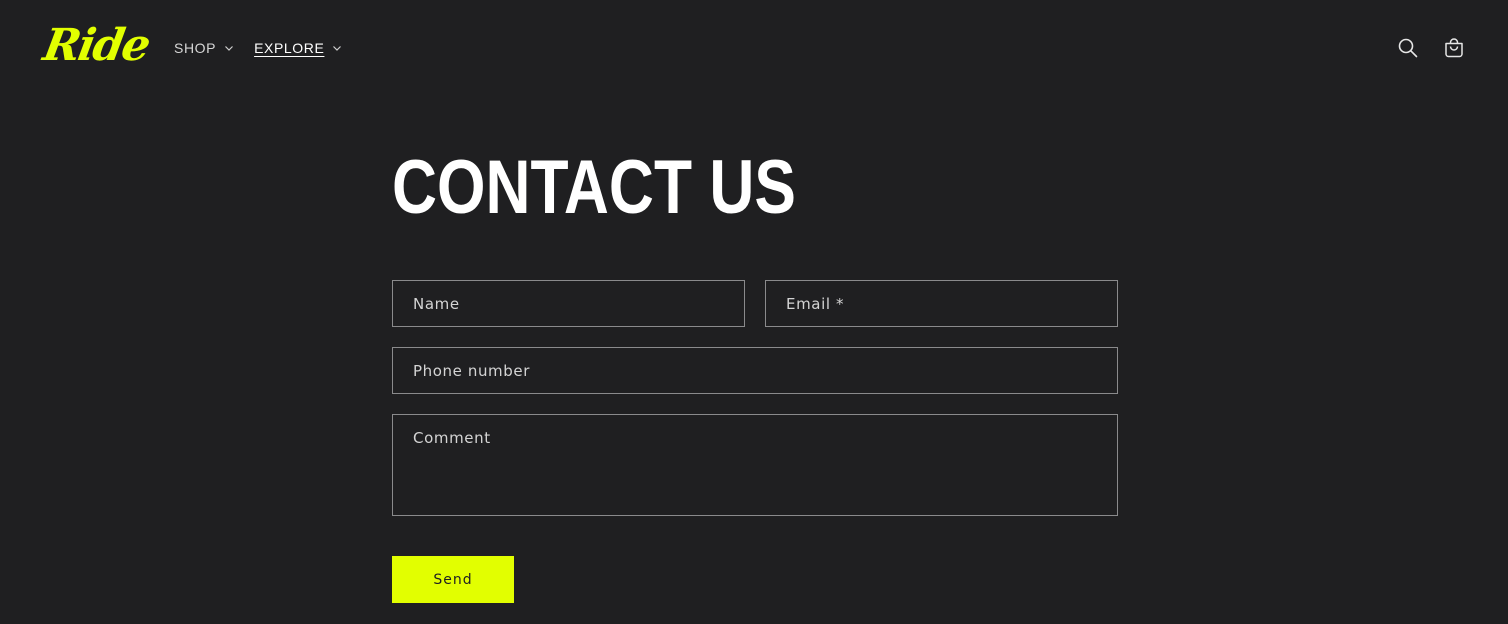 This screenshot has height=624, width=1508. What do you see at coordinates (1431, 48) in the screenshot?
I see `header-icons` at bounding box center [1431, 48].